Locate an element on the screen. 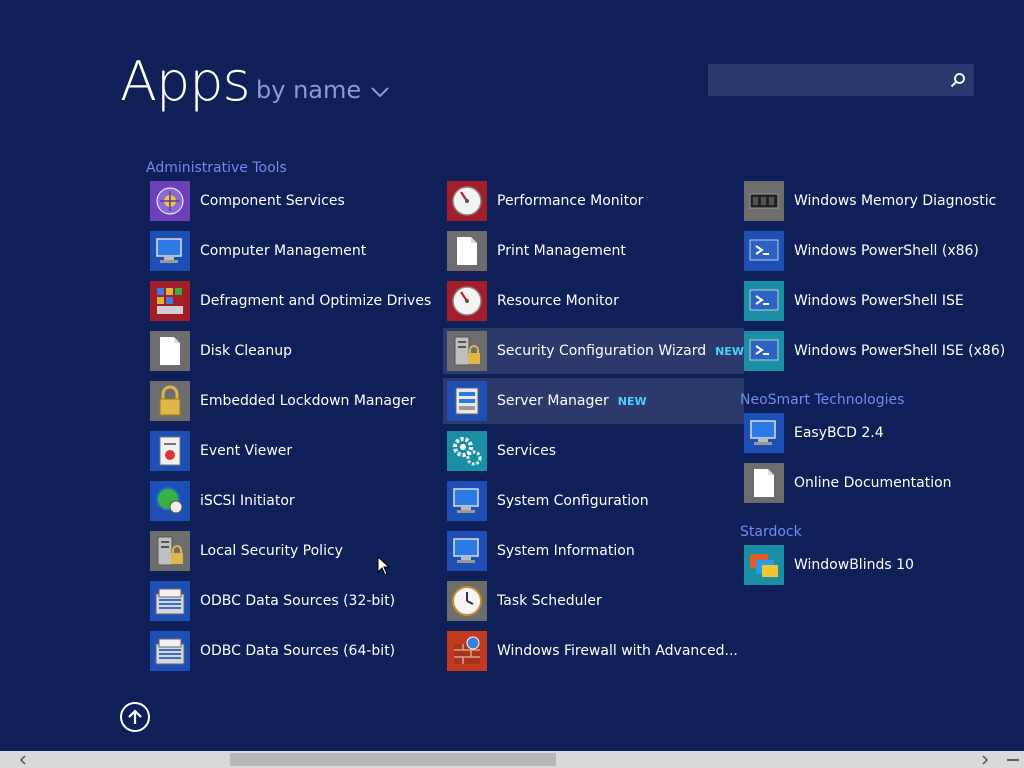 This screenshot has height=768, width=1024. app-label: Windows PowerShell (x86) is located at coordinates (886, 251).